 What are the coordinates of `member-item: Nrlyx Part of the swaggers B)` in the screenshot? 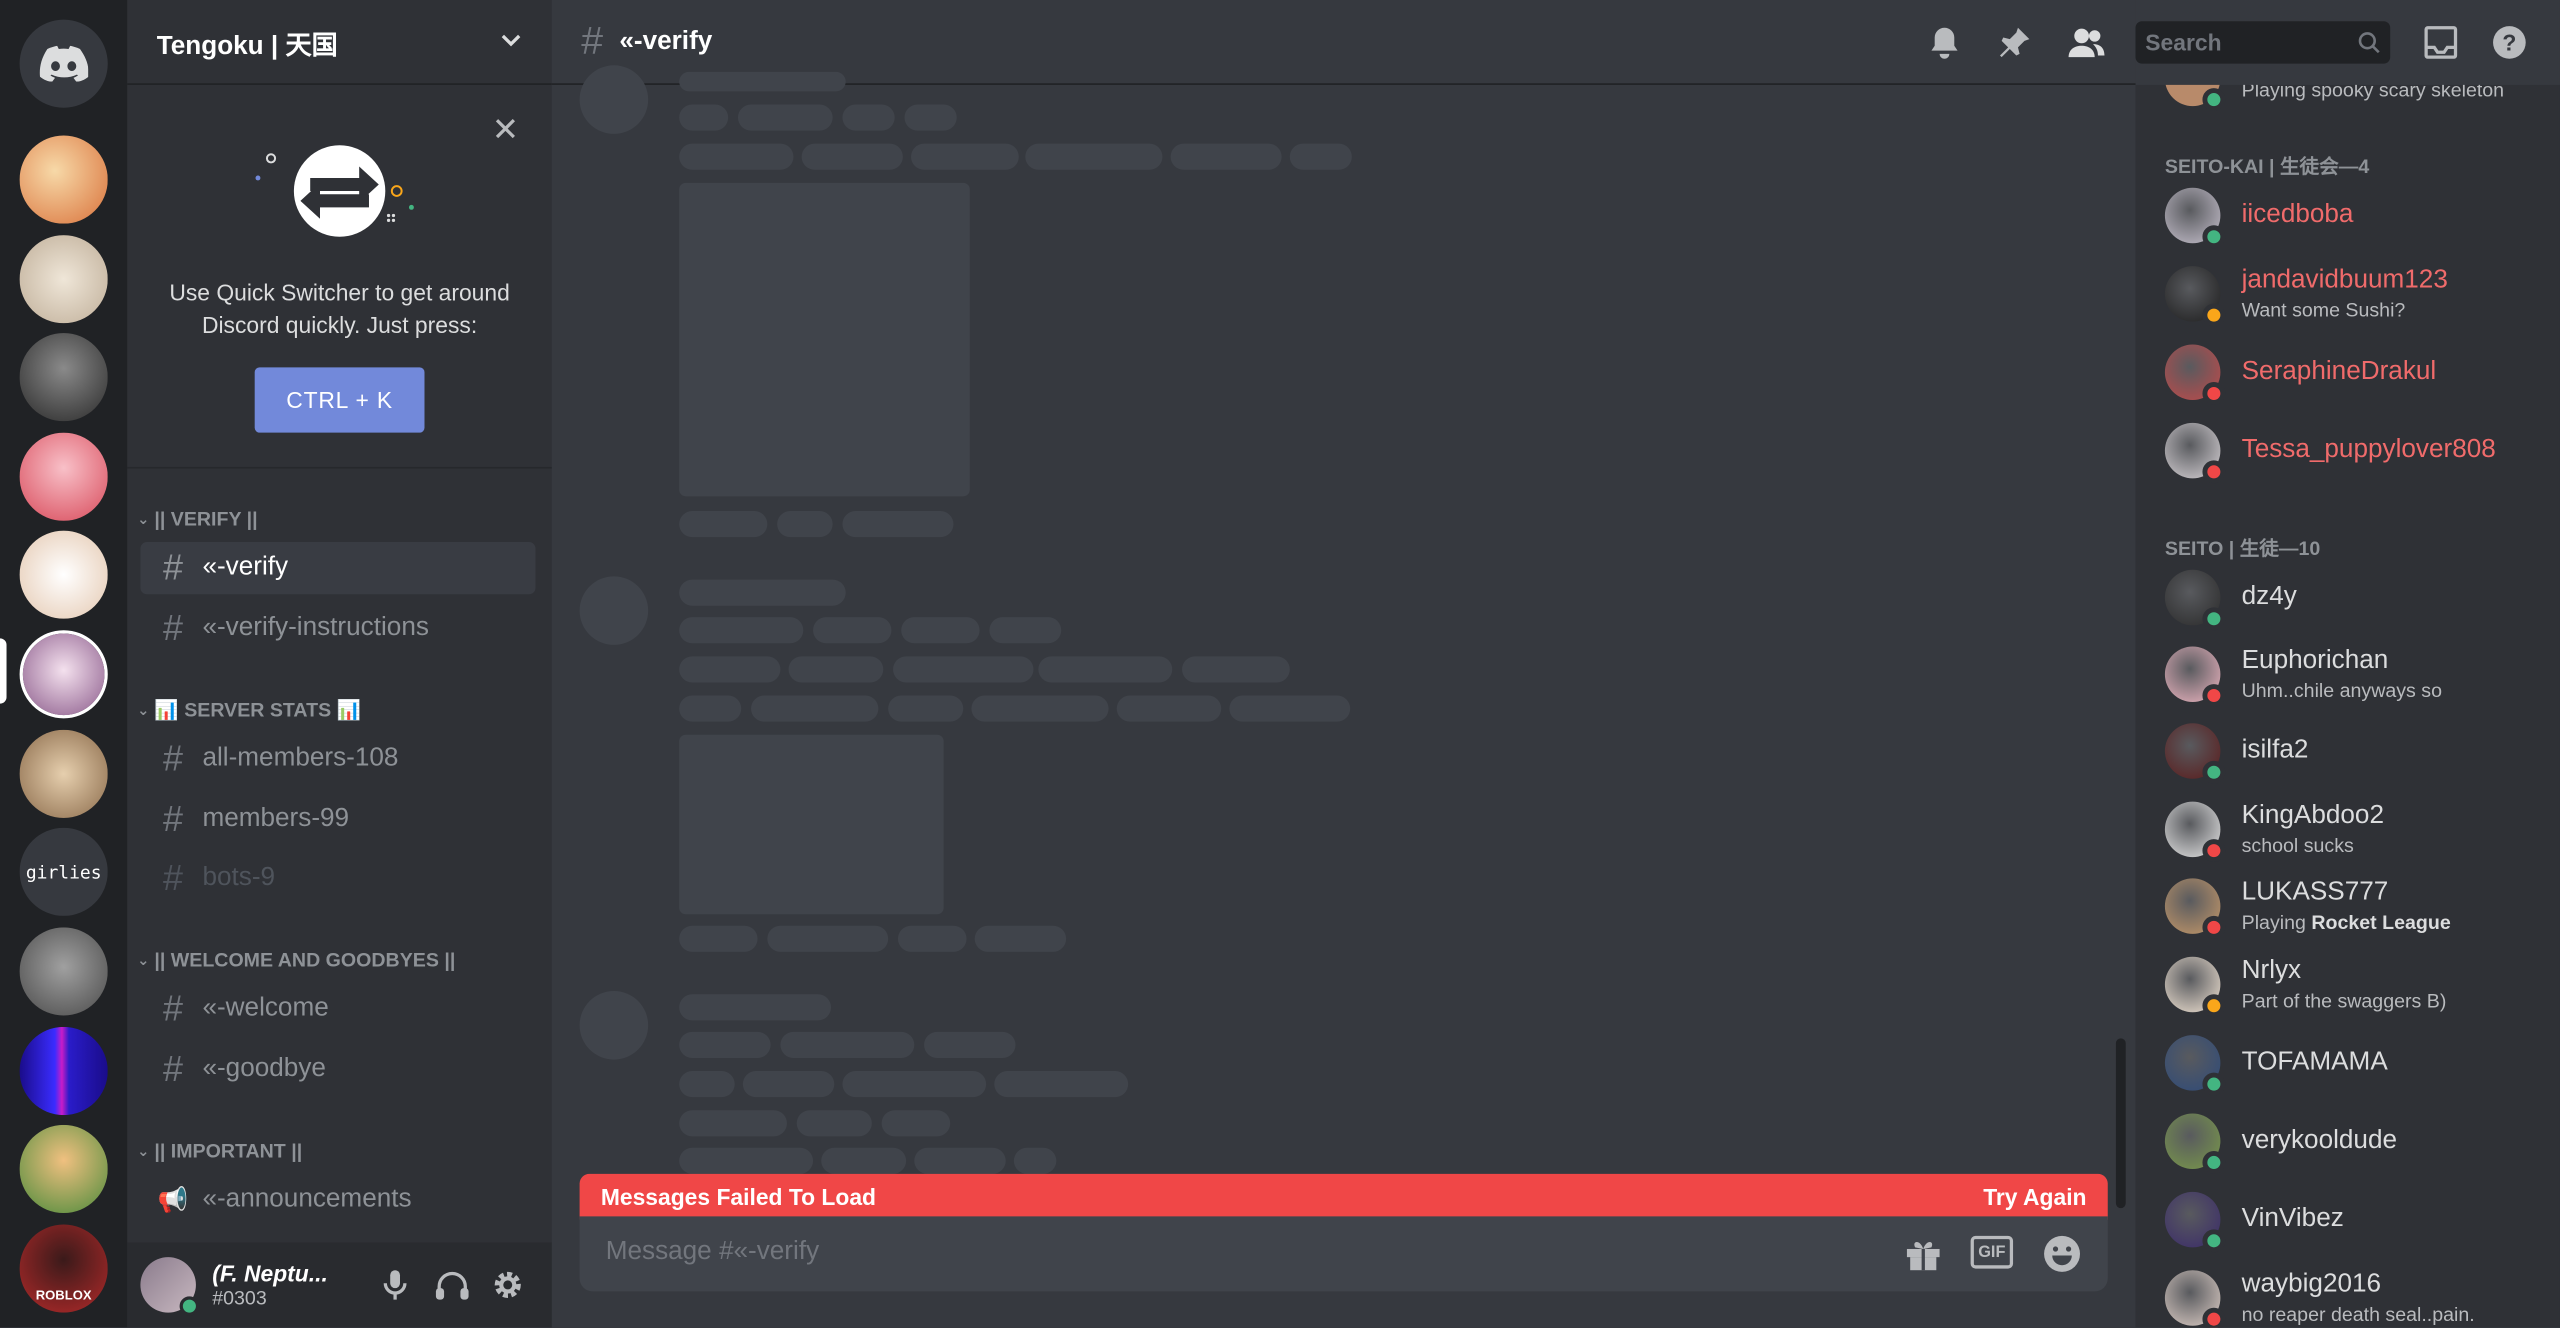 It's located at (2357, 986).